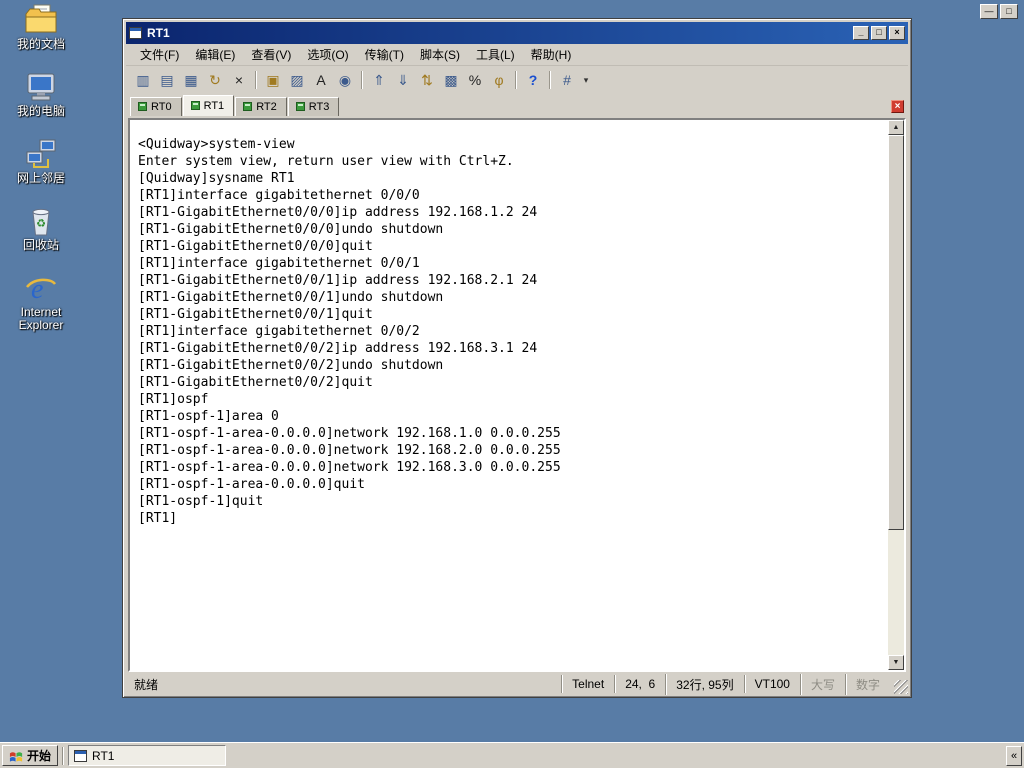 The width and height of the screenshot is (1024, 768). What do you see at coordinates (345, 80) in the screenshot?
I see `find-icon: ◉` at bounding box center [345, 80].